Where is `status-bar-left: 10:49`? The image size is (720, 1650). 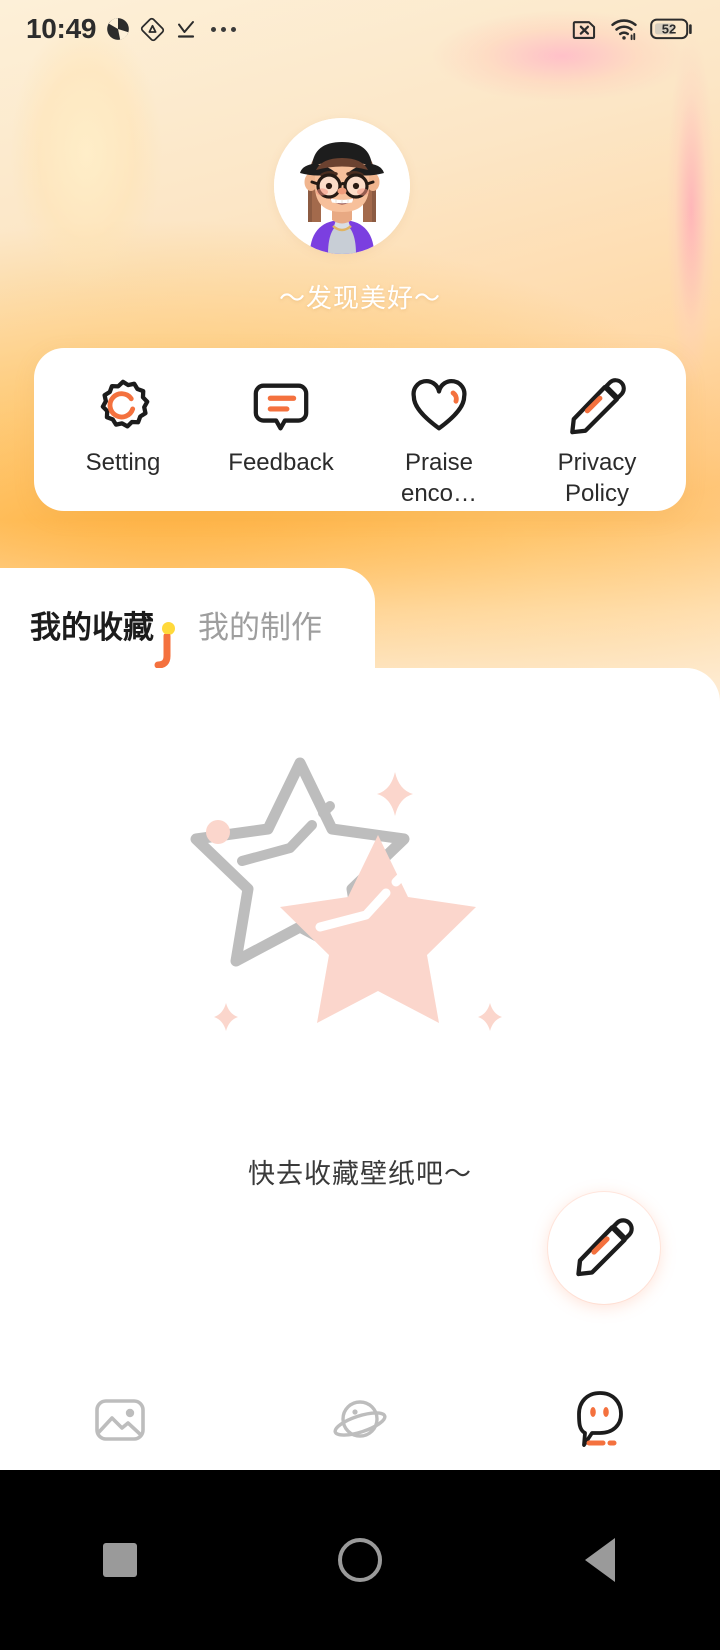
status-bar-left: 10:49 is located at coordinates (131, 29).